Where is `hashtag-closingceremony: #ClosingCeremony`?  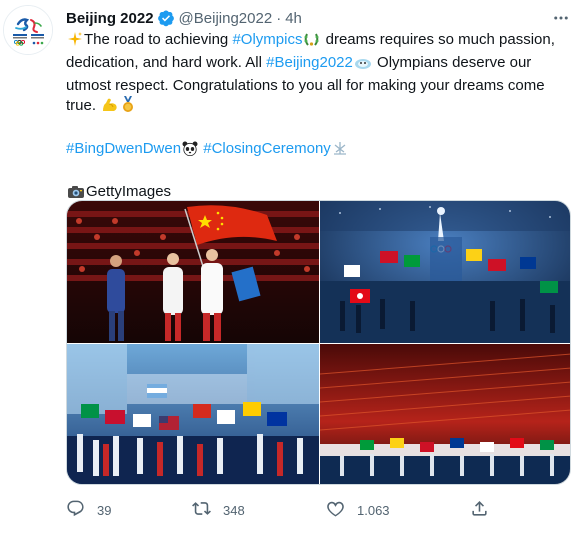
hashtag-closingceremony: #ClosingCeremony is located at coordinates (267, 148).